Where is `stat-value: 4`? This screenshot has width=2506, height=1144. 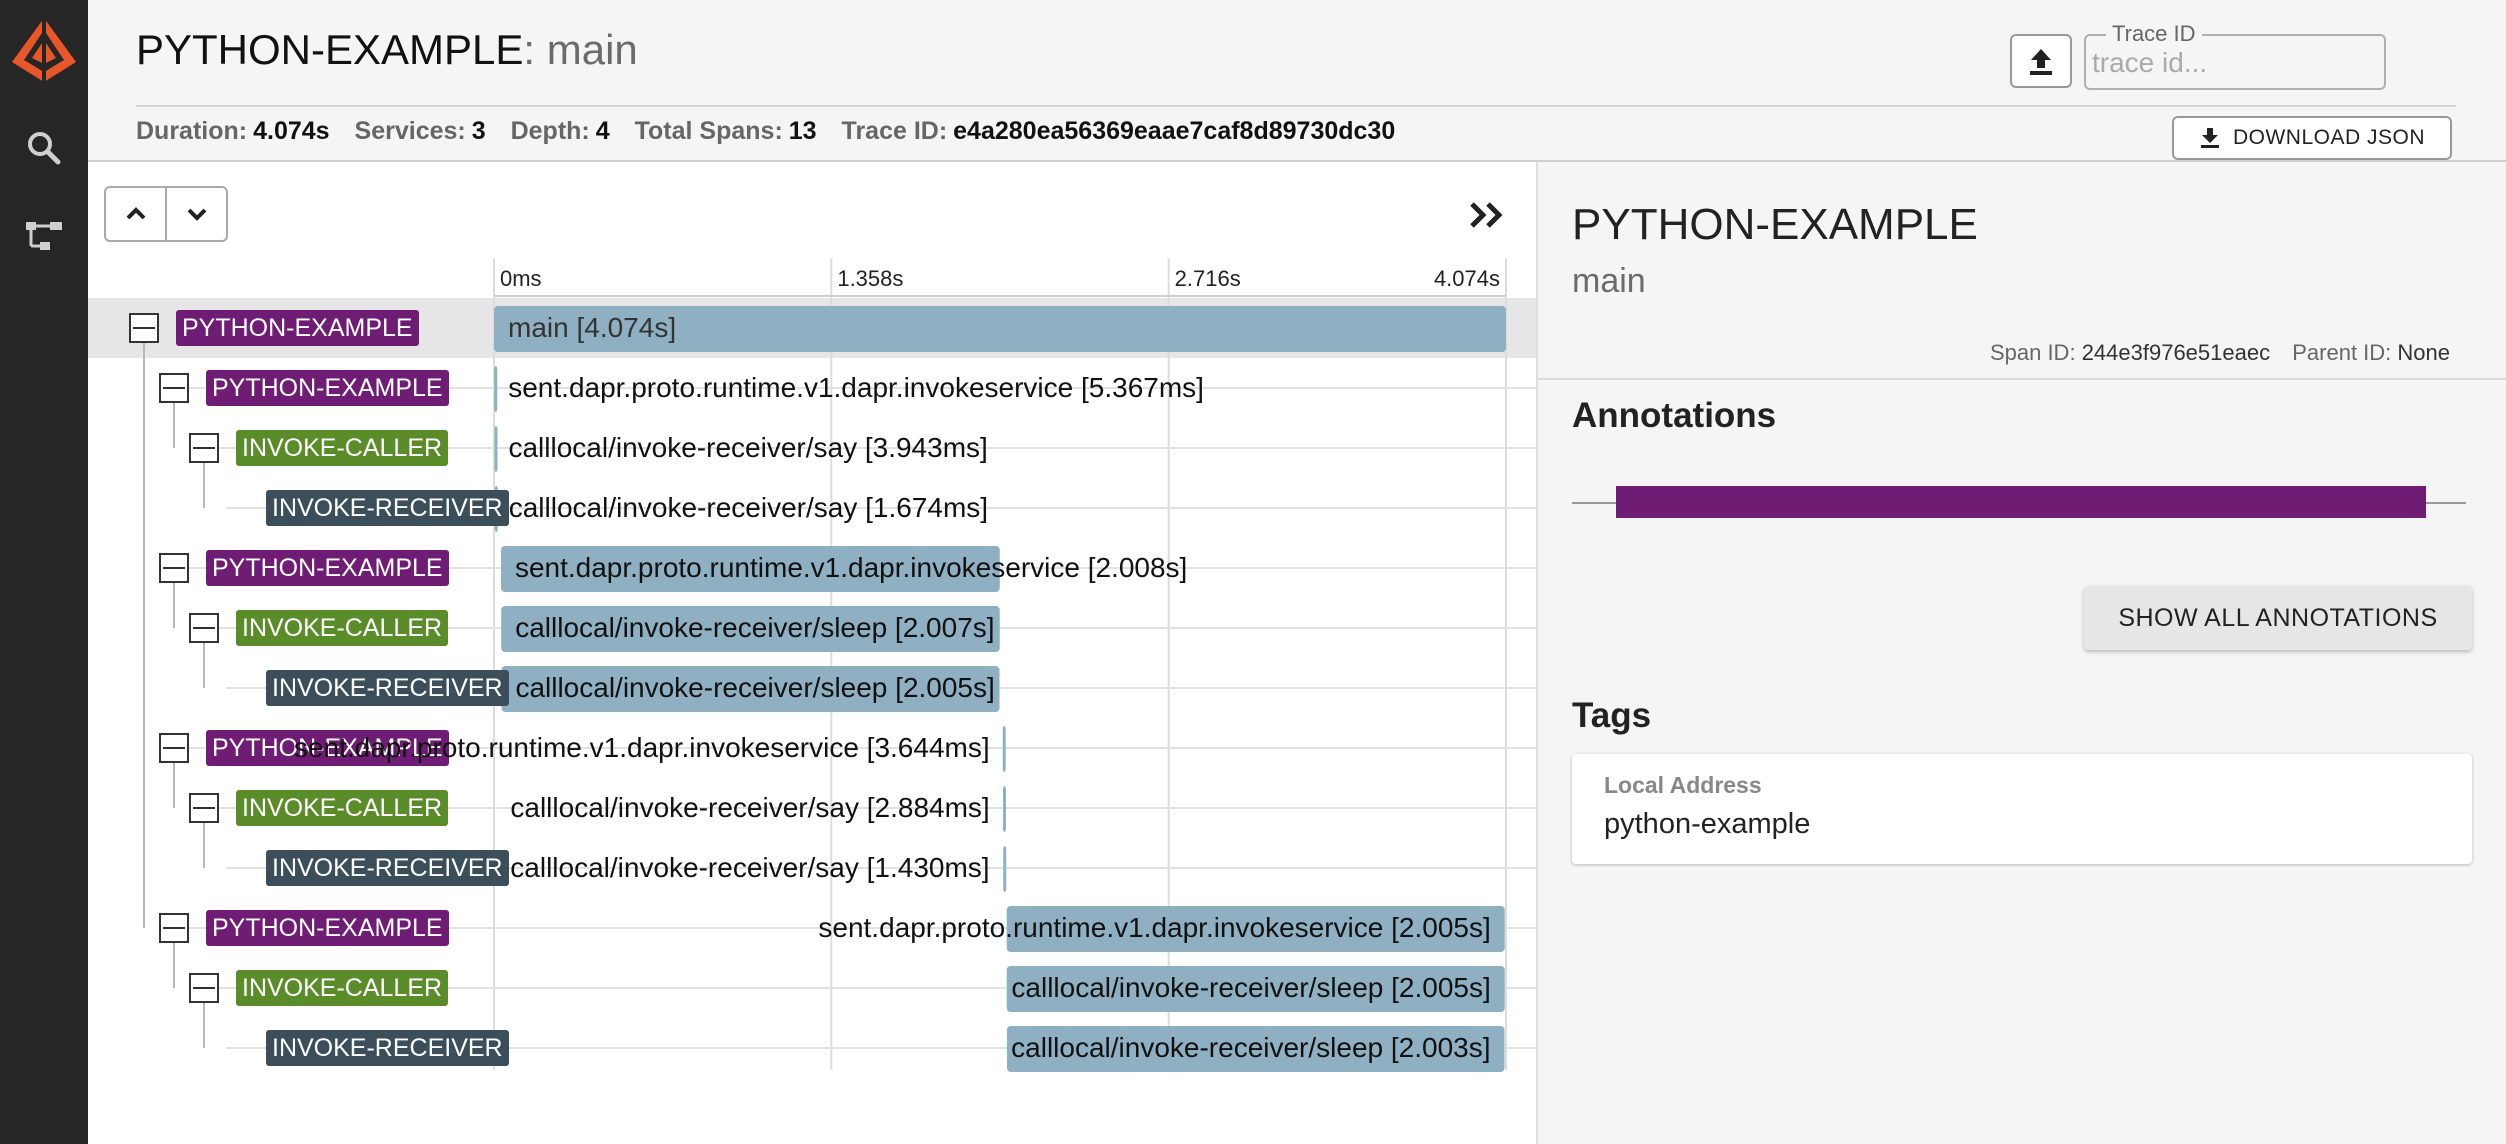 stat-value: 4 is located at coordinates (602, 131).